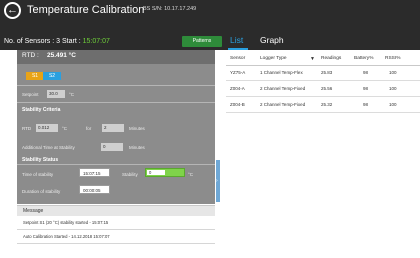 The width and height of the screenshot is (420, 258). I want to click on cell-sensor: Z004-B, so click(237, 104).